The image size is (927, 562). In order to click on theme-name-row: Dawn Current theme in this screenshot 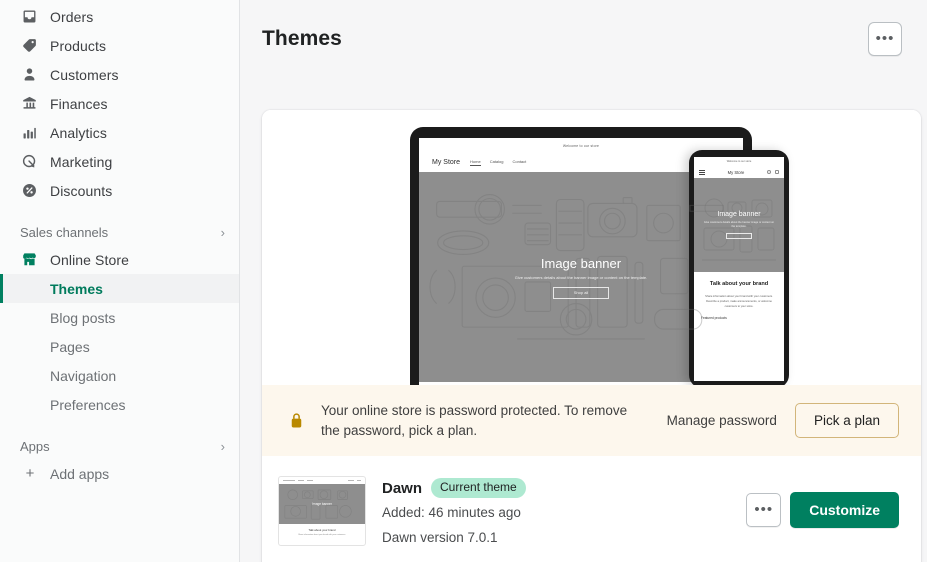, I will do `click(454, 488)`.